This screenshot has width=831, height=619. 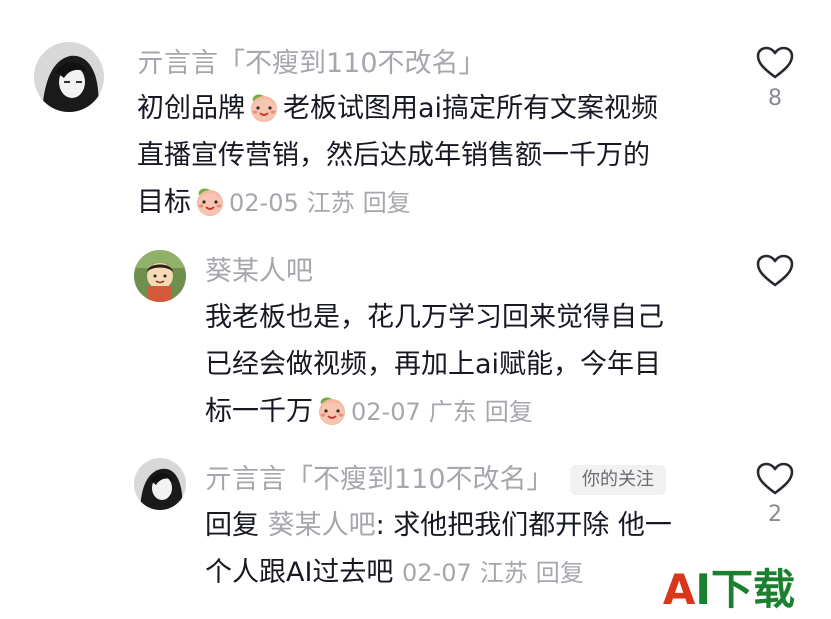 I want to click on comment-text-line: : 求他把我们都开除 他一, so click(x=523, y=525).